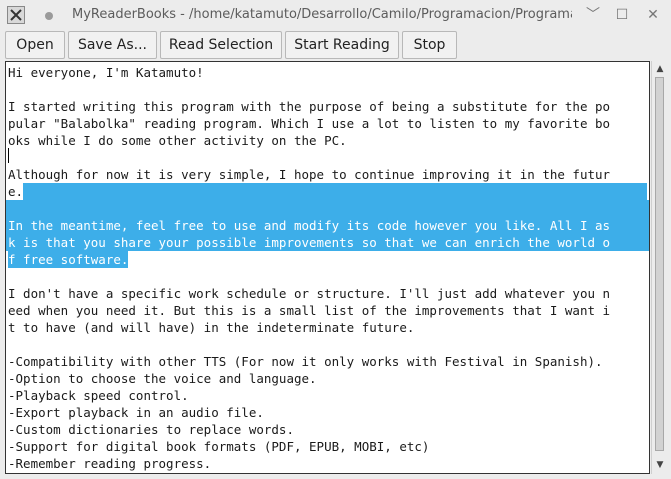 The image size is (671, 479). I want to click on minimize-button: ﹀, so click(593, 15).